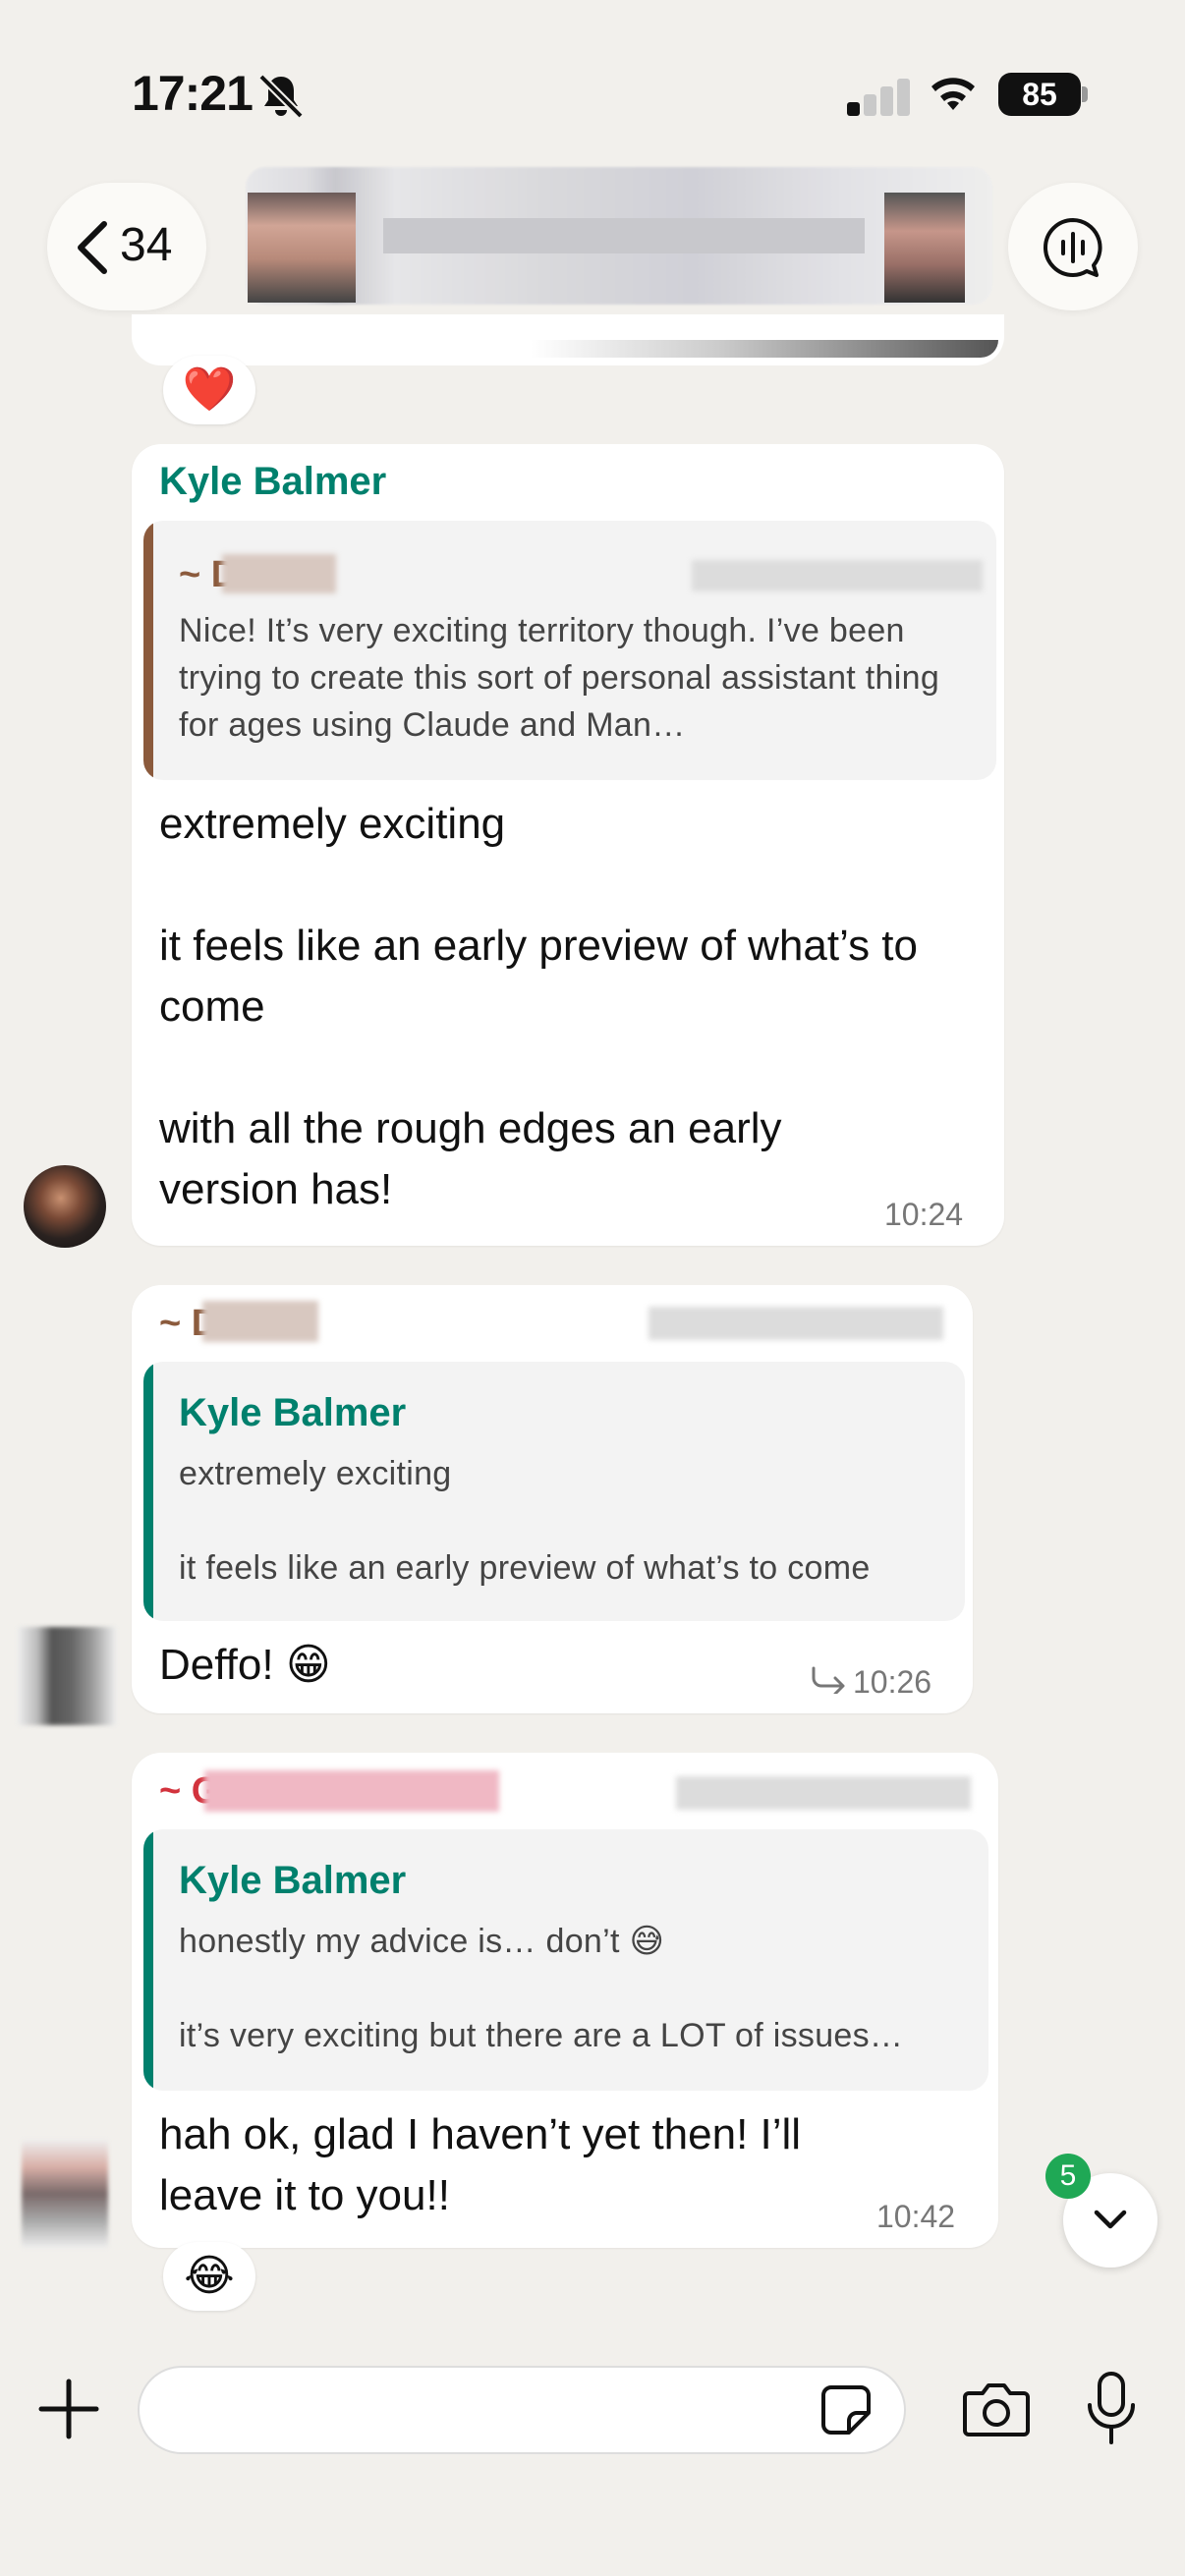 Image resolution: width=1185 pixels, height=2576 pixels. What do you see at coordinates (281, 96) in the screenshot?
I see `silent-bell-icon` at bounding box center [281, 96].